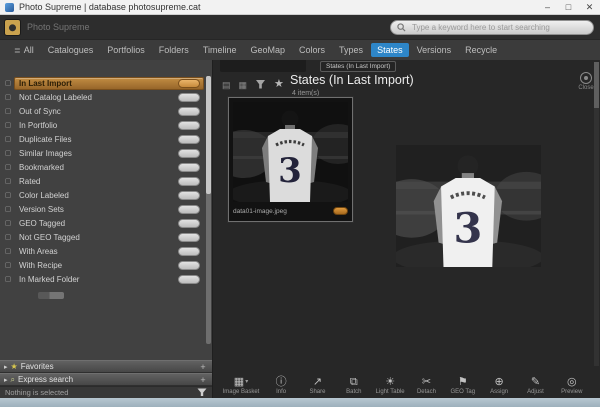 This screenshot has width=600, height=407. Describe the element at coordinates (208, 210) in the screenshot. I see `sidebar-scrollbar` at that location.